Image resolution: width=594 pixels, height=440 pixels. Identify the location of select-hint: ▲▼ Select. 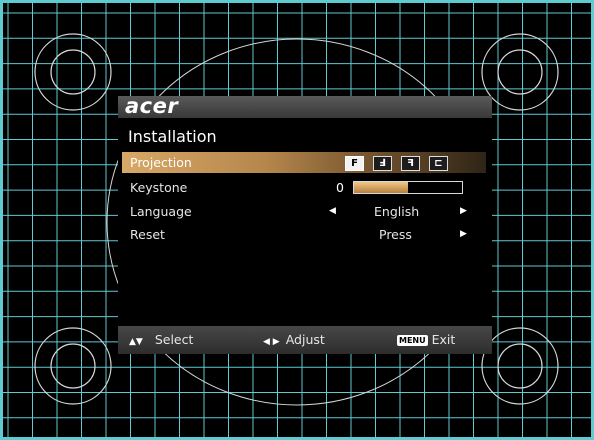
(161, 341).